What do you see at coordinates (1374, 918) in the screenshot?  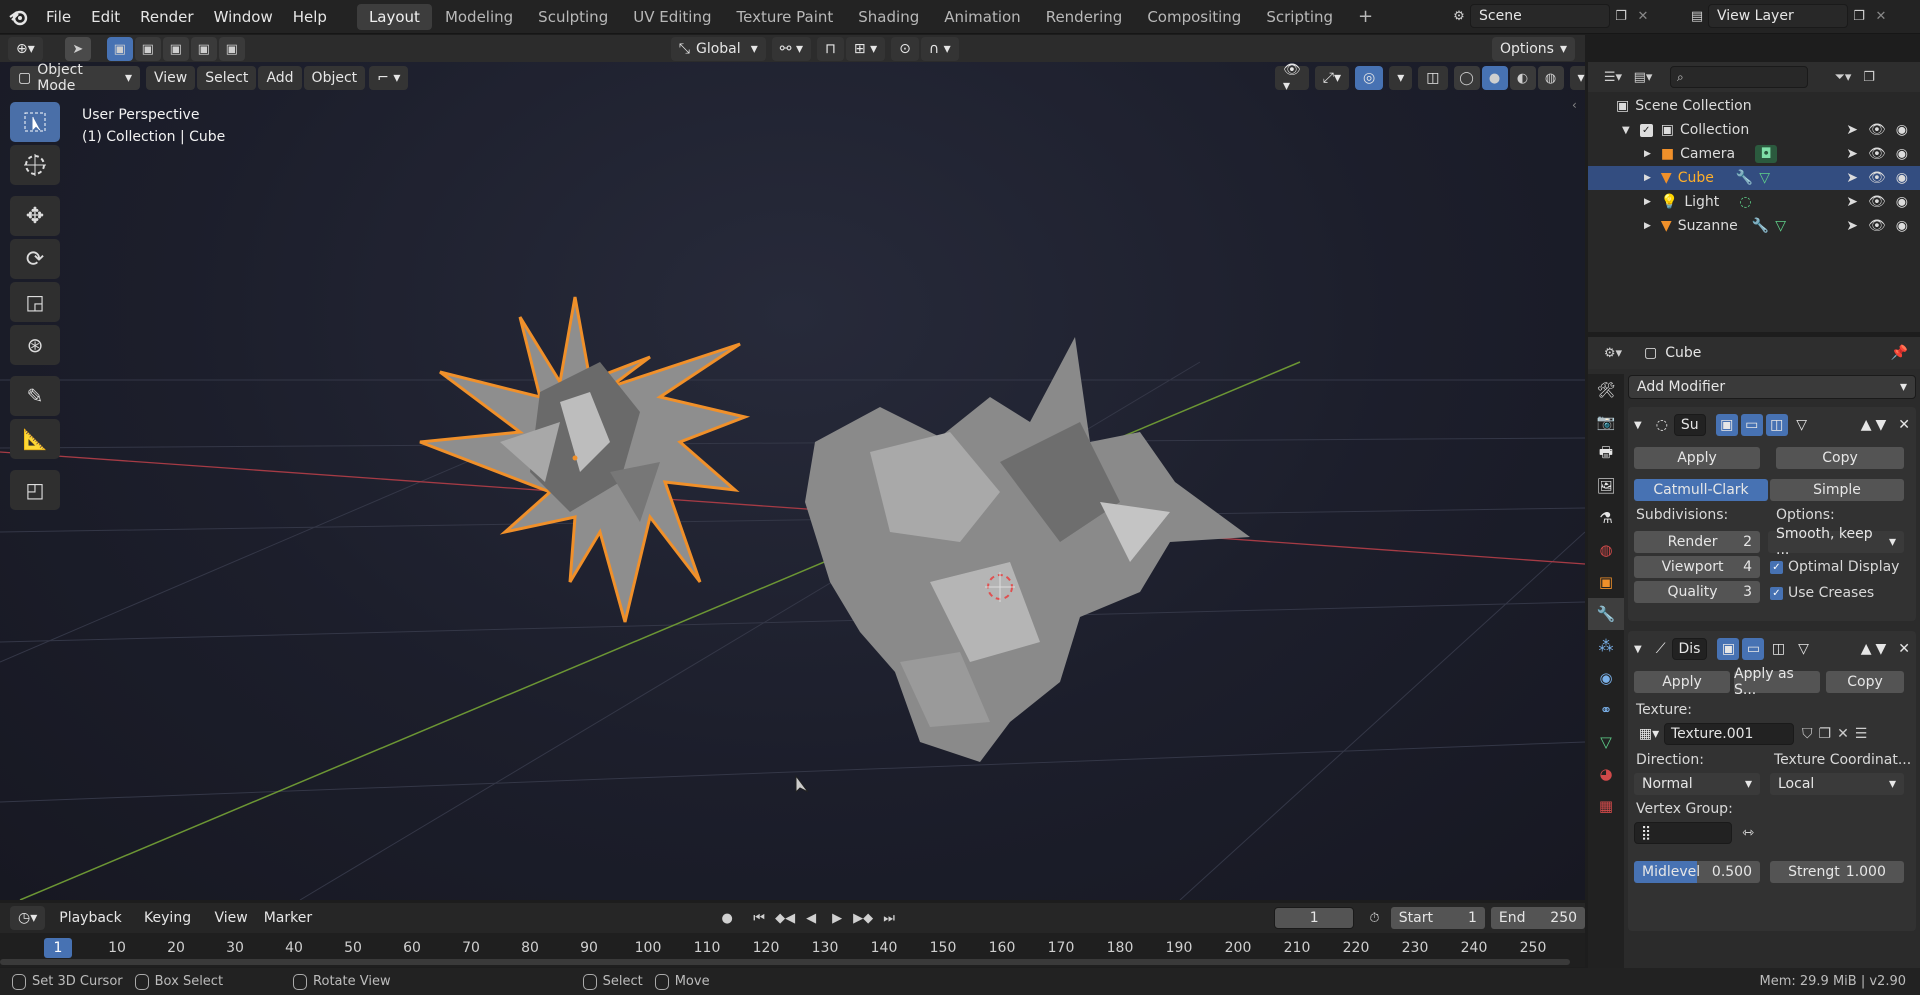 I see `stopwatch-icon: ⏱` at bounding box center [1374, 918].